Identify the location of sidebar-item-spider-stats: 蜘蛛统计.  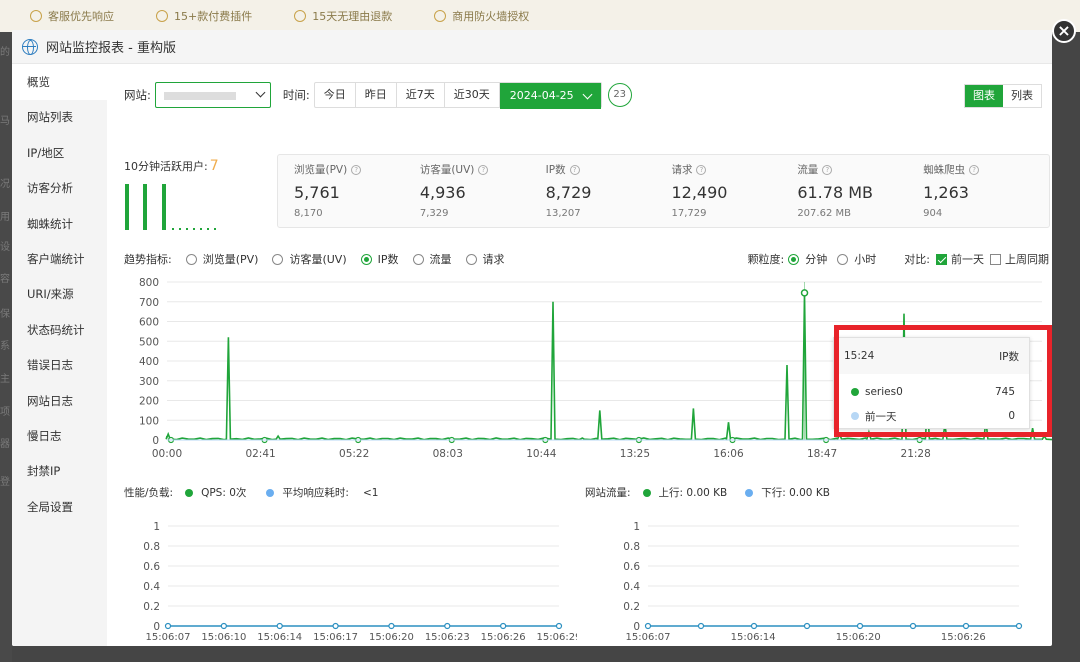
(59, 224).